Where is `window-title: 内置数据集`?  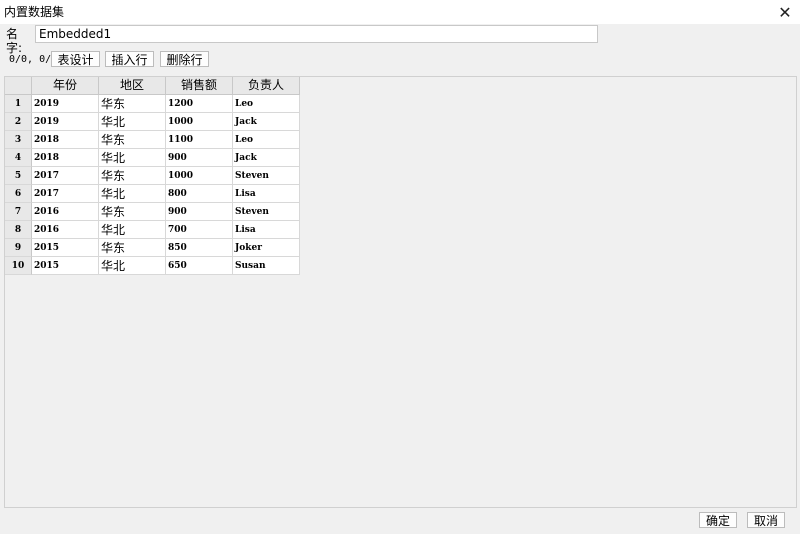 window-title: 内置数据集 is located at coordinates (34, 12).